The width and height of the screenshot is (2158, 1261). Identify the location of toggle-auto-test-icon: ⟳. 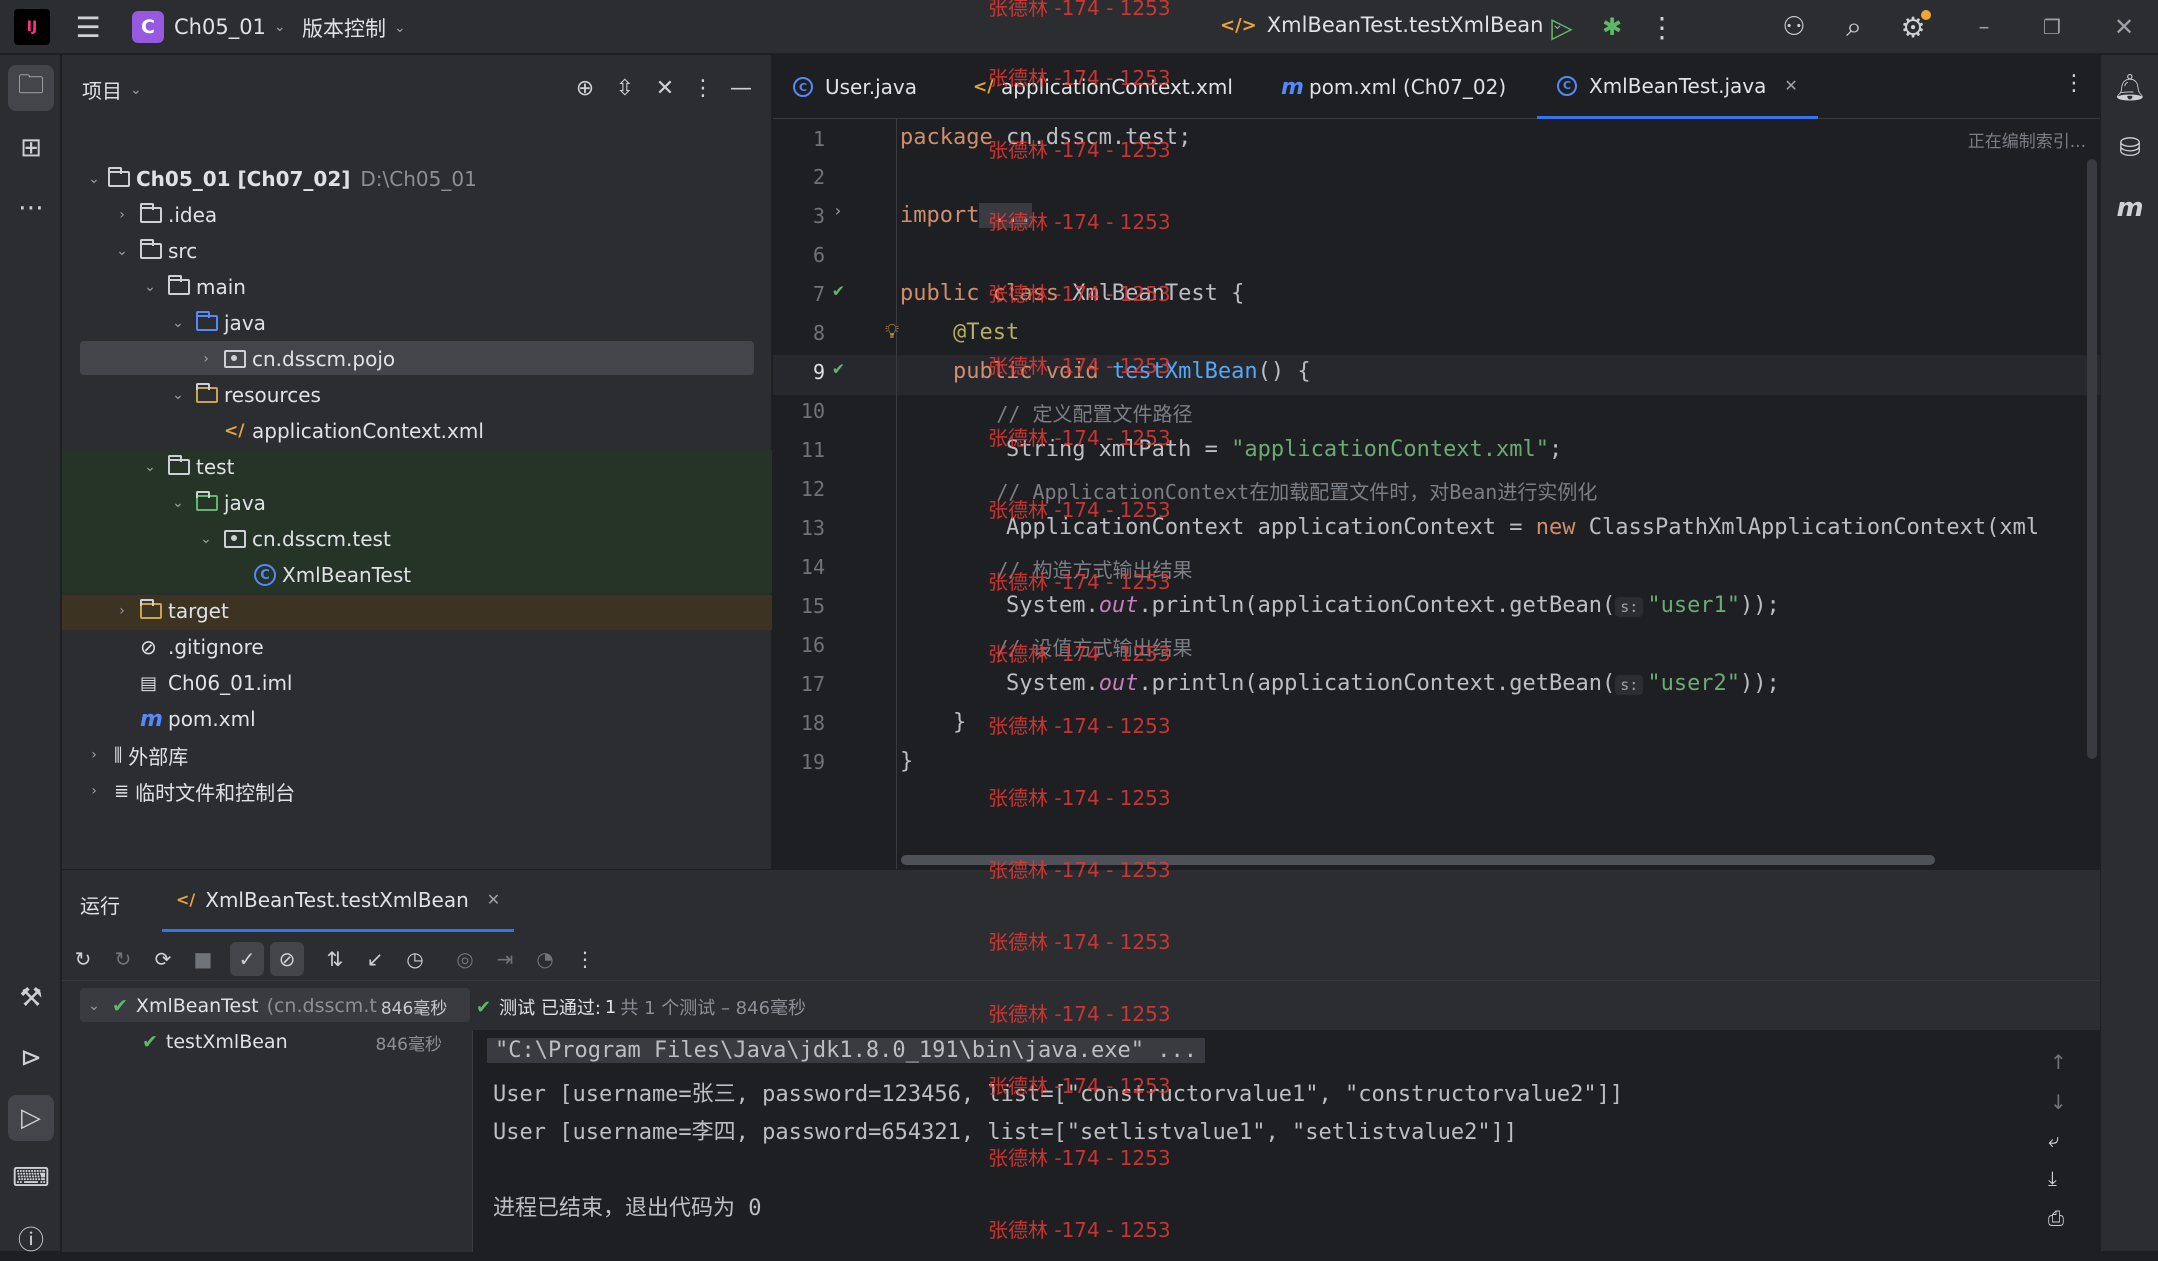
(163, 959).